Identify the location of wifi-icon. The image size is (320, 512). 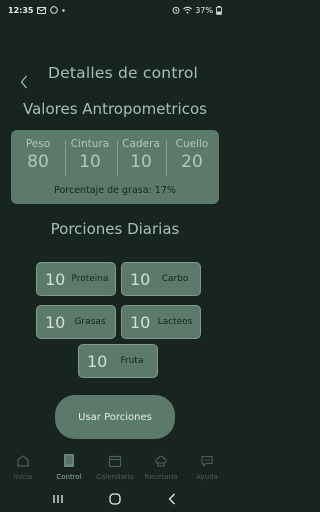
(188, 10).